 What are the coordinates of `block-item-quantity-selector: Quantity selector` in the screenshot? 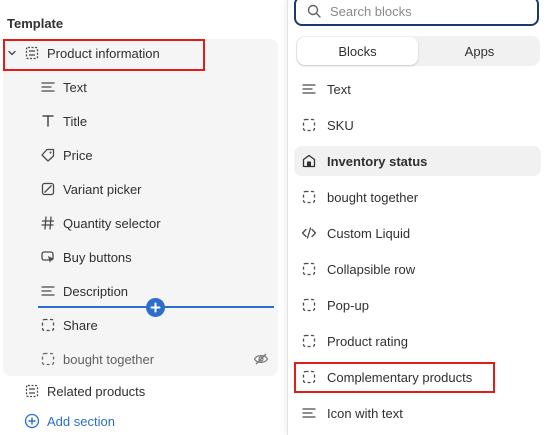 It's located at (100, 223).